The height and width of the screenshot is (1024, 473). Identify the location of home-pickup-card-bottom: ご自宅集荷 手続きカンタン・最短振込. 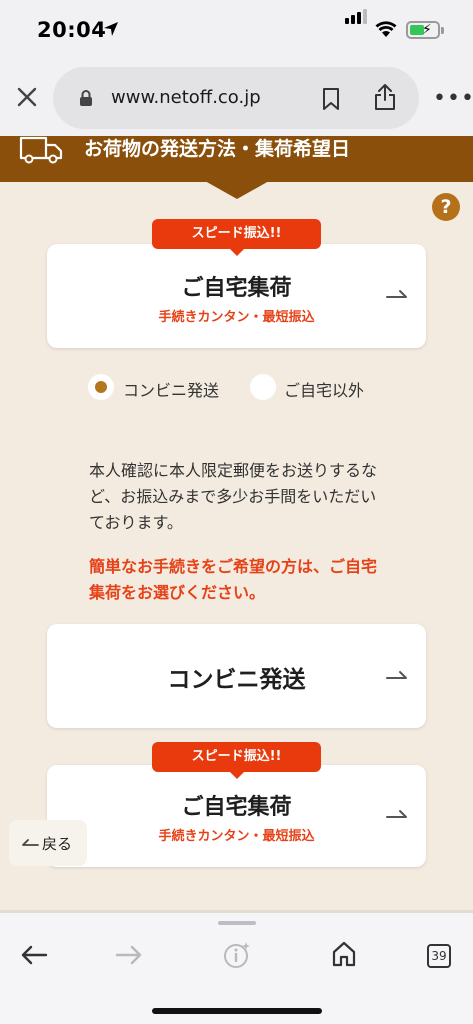
(236, 816).